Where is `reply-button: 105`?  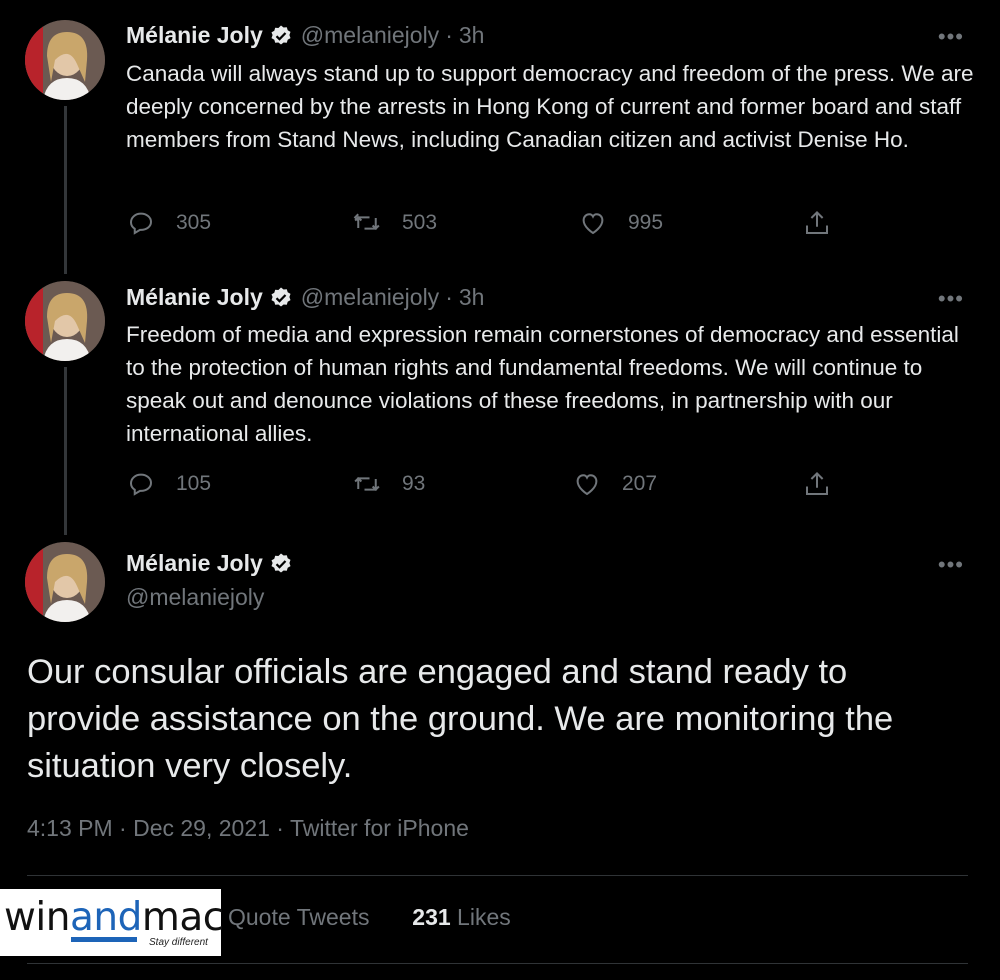 reply-button: 105 is located at coordinates (168, 484).